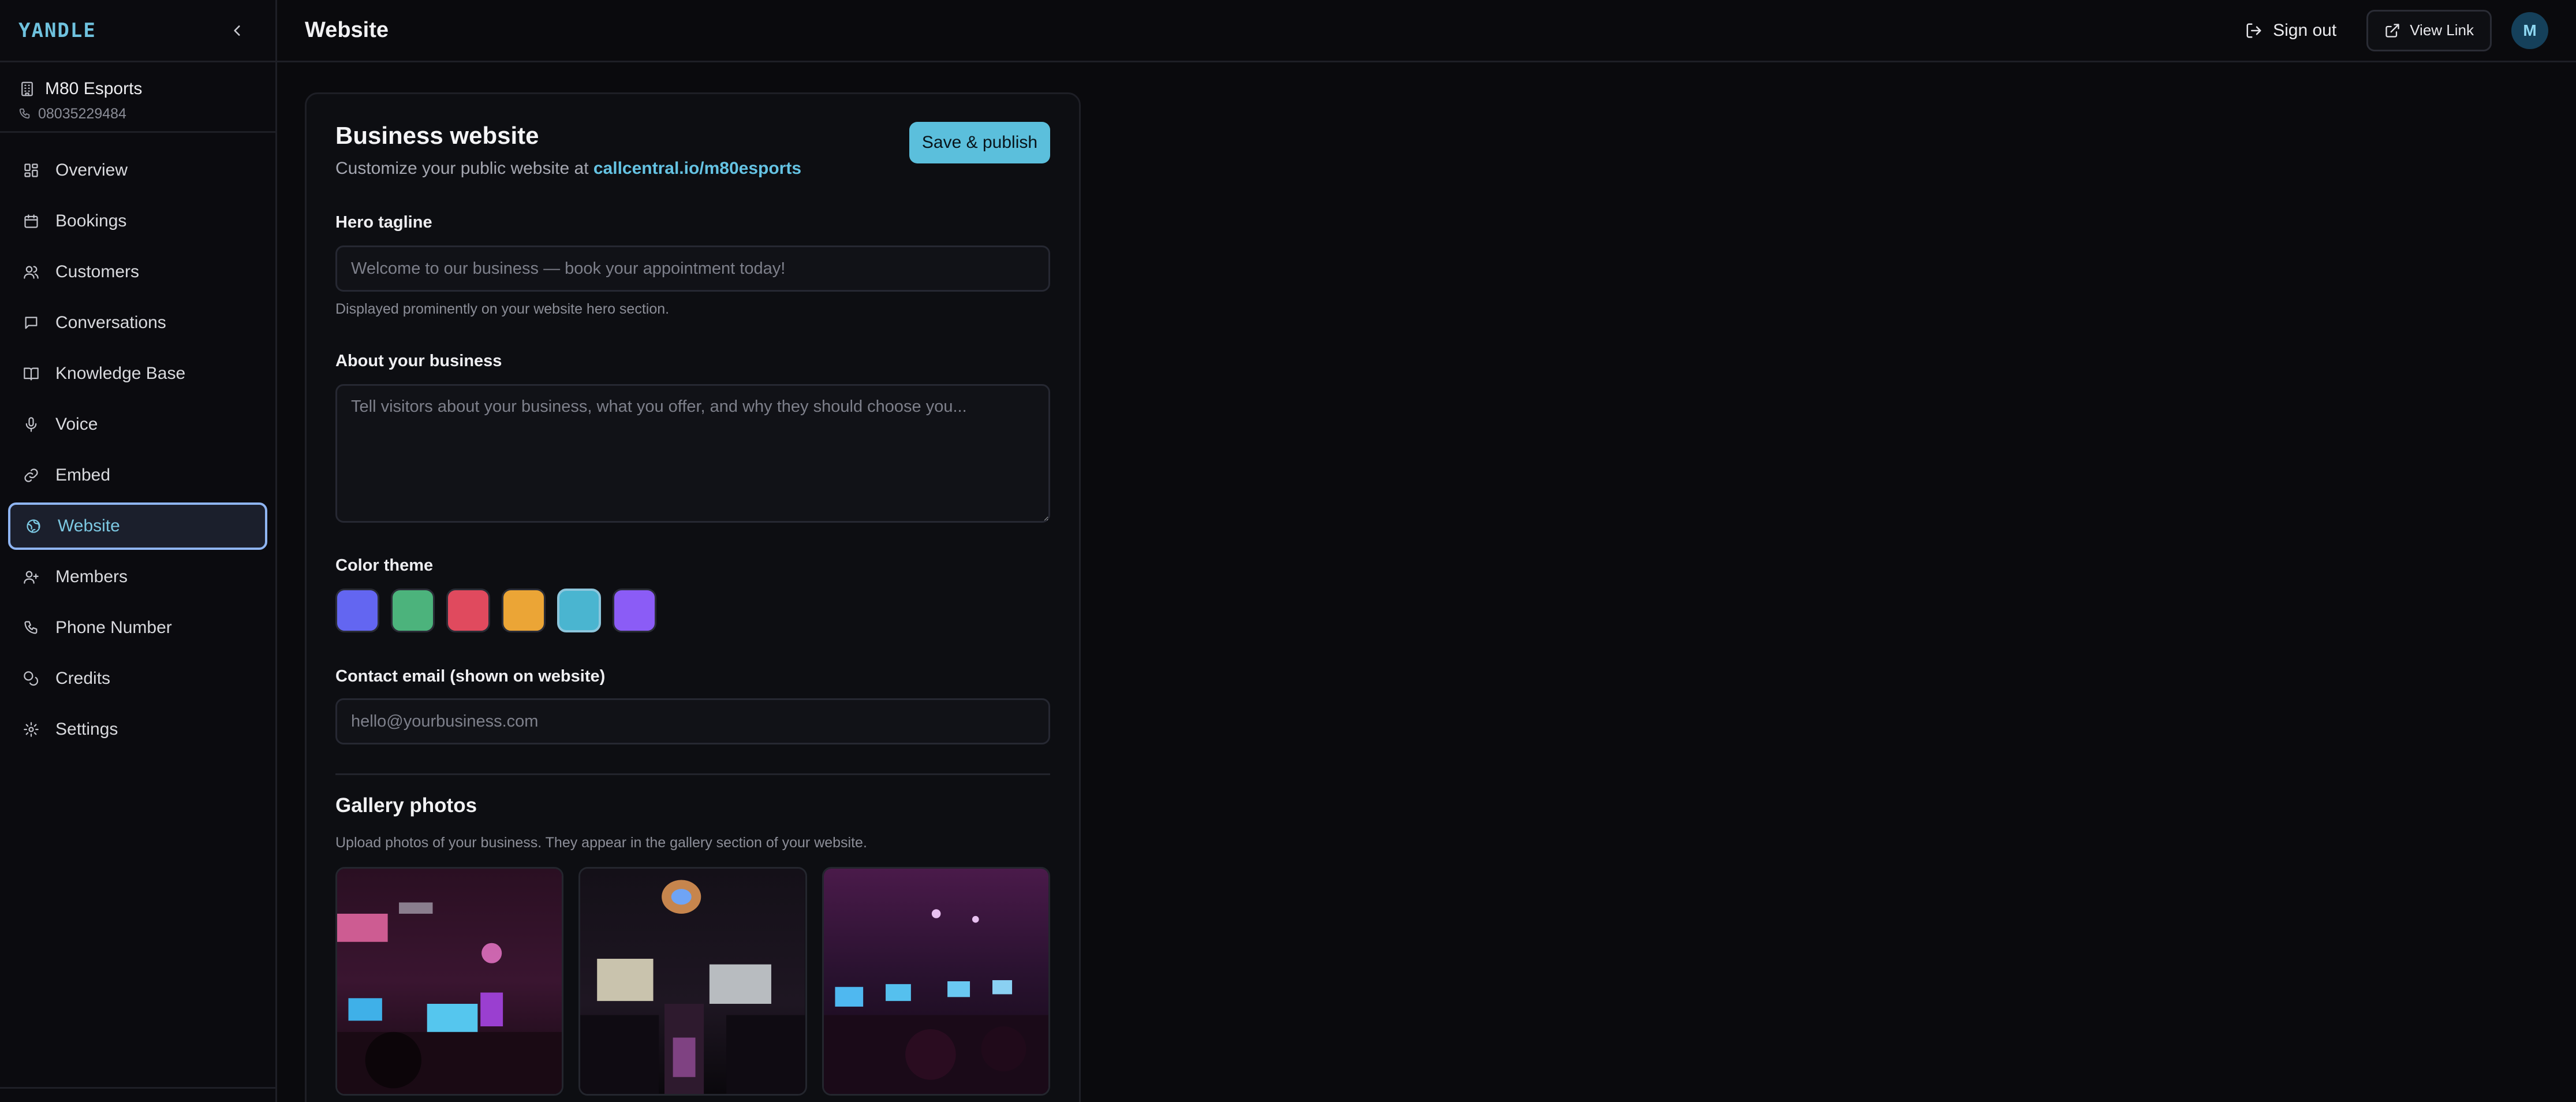 The image size is (2576, 1102). Describe the element at coordinates (91, 170) in the screenshot. I see `sidebar-item-label: Overview` at that location.